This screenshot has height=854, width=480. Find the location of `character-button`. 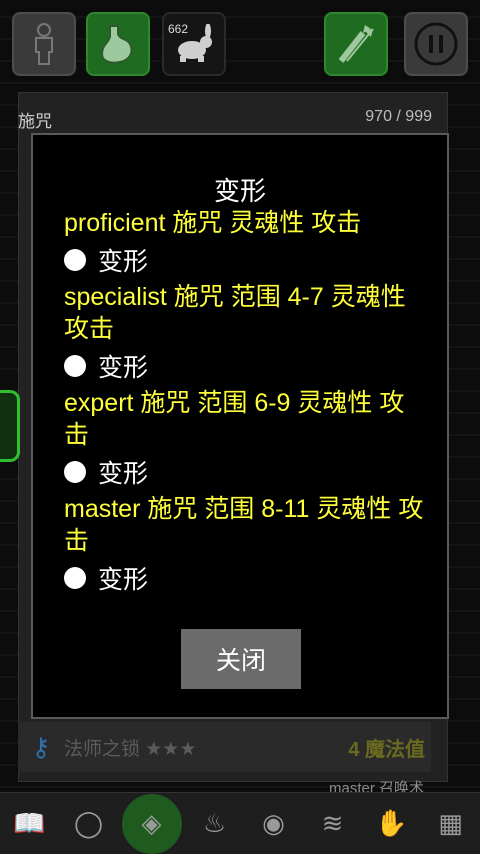

character-button is located at coordinates (44, 44).